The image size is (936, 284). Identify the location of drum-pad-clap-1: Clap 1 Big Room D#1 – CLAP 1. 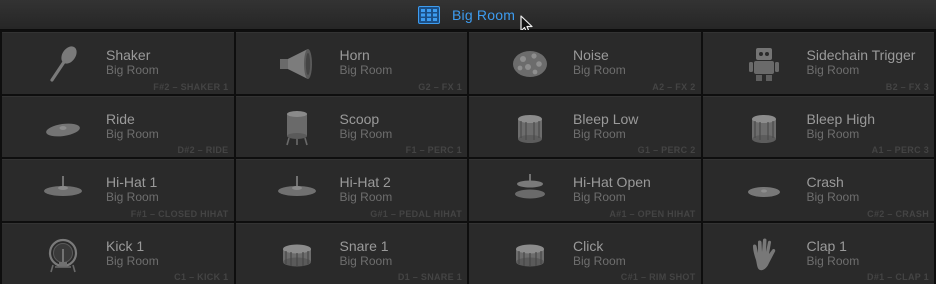
(818, 253).